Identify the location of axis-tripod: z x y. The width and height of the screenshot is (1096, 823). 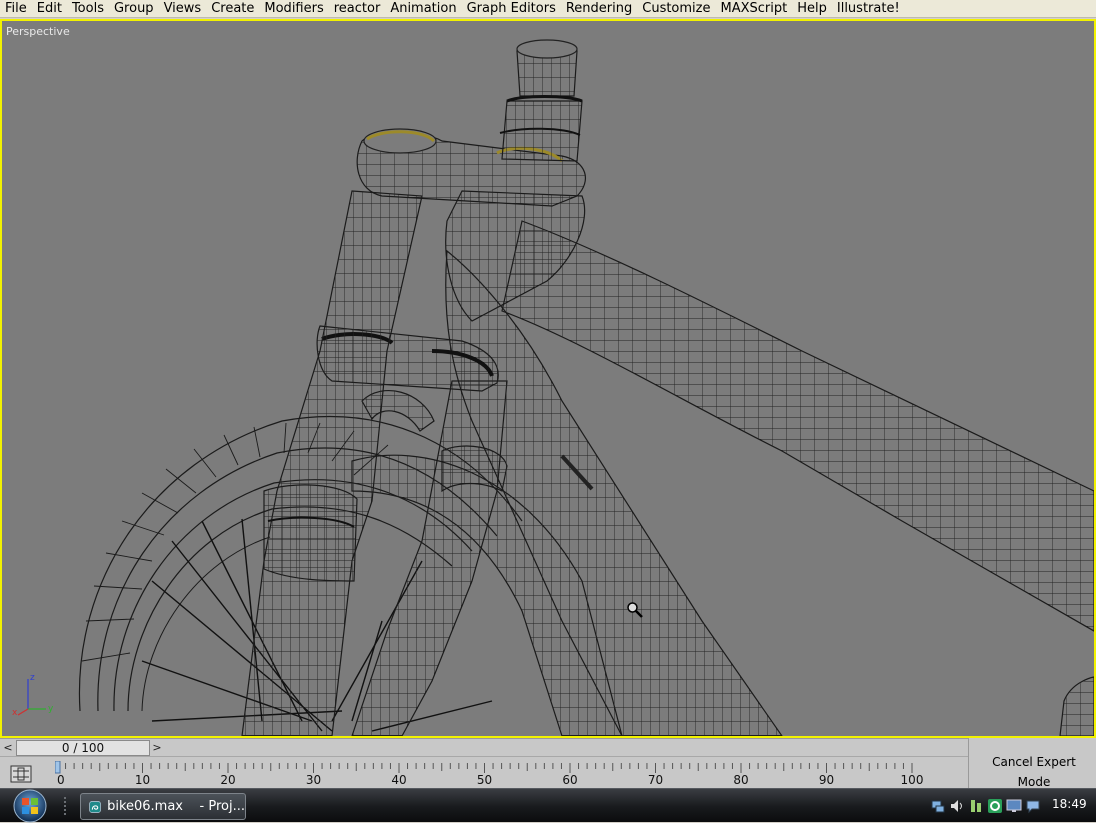
(33, 695).